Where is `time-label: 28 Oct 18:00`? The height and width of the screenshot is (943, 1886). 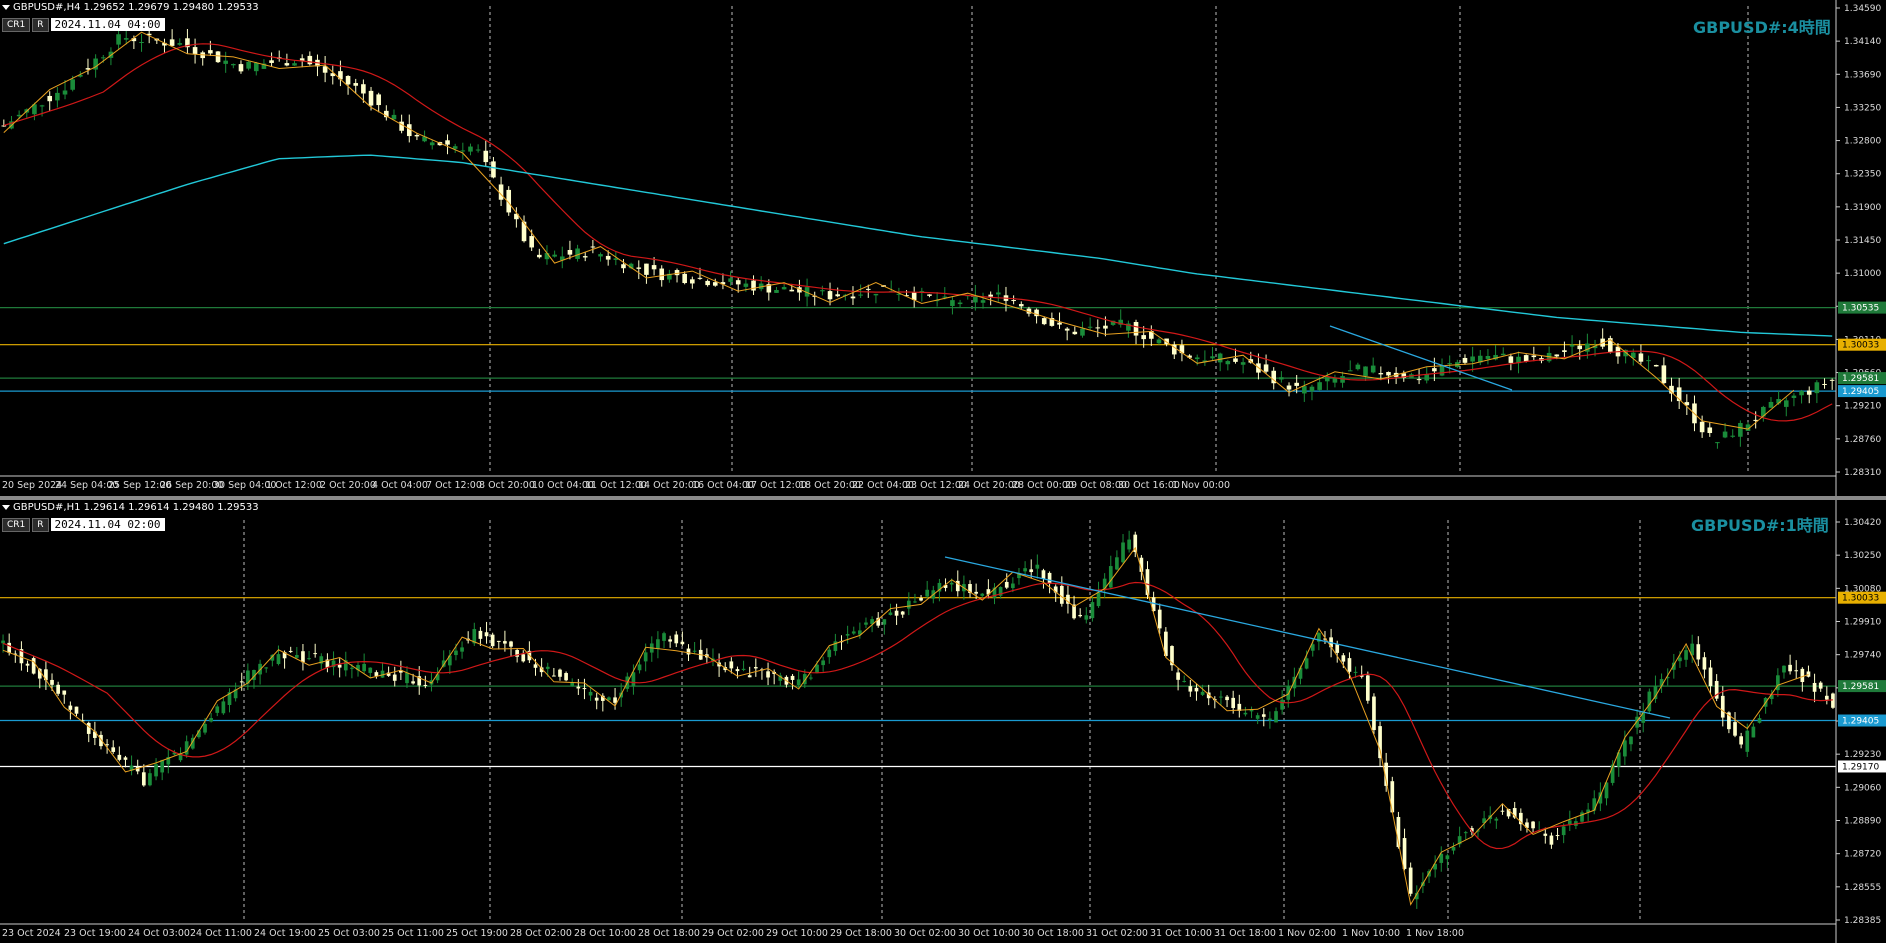
time-label: 28 Oct 18:00 is located at coordinates (669, 933).